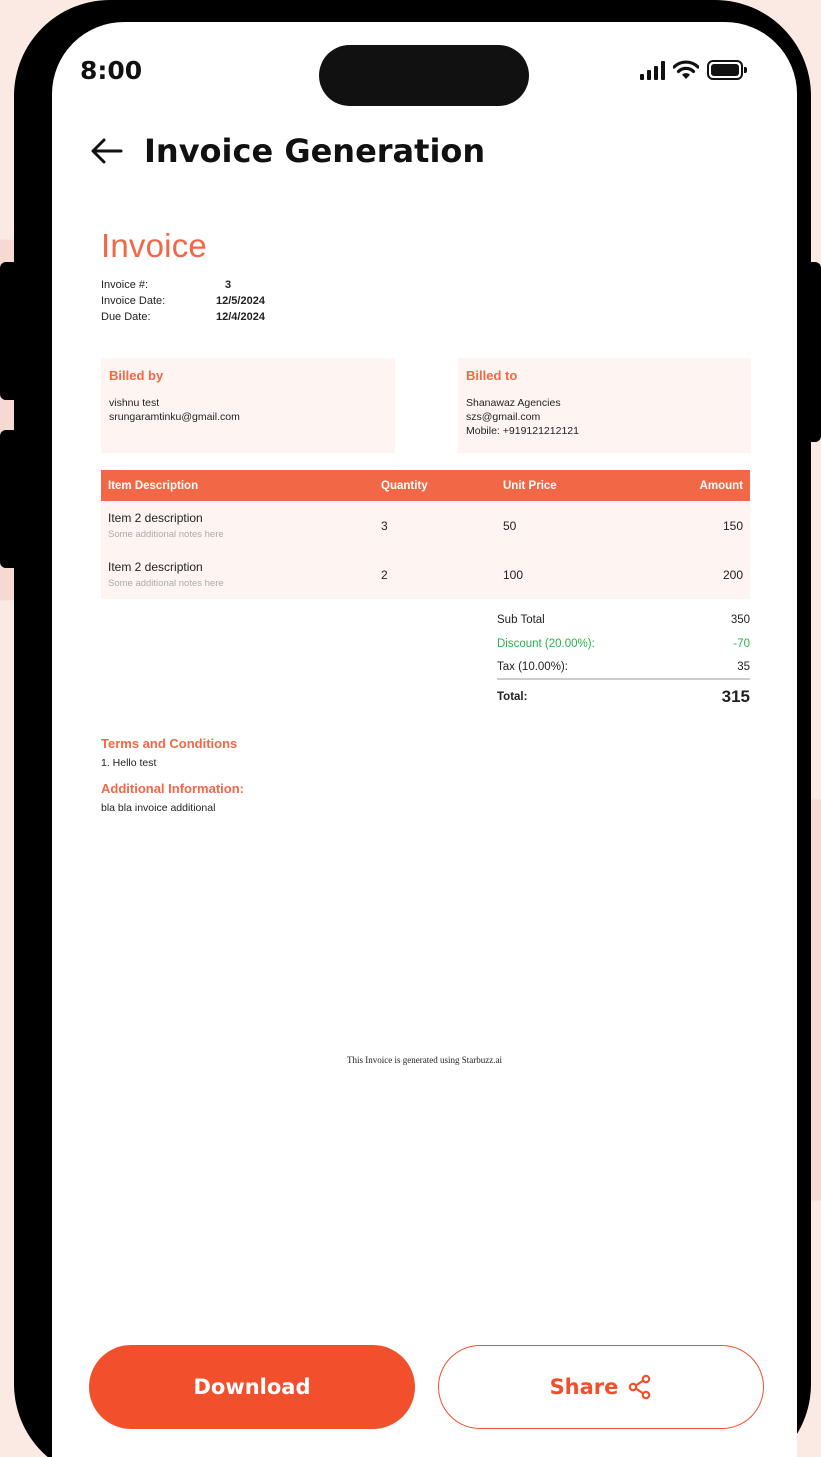 The image size is (821, 1457). I want to click on header-description: Item Description, so click(153, 485).